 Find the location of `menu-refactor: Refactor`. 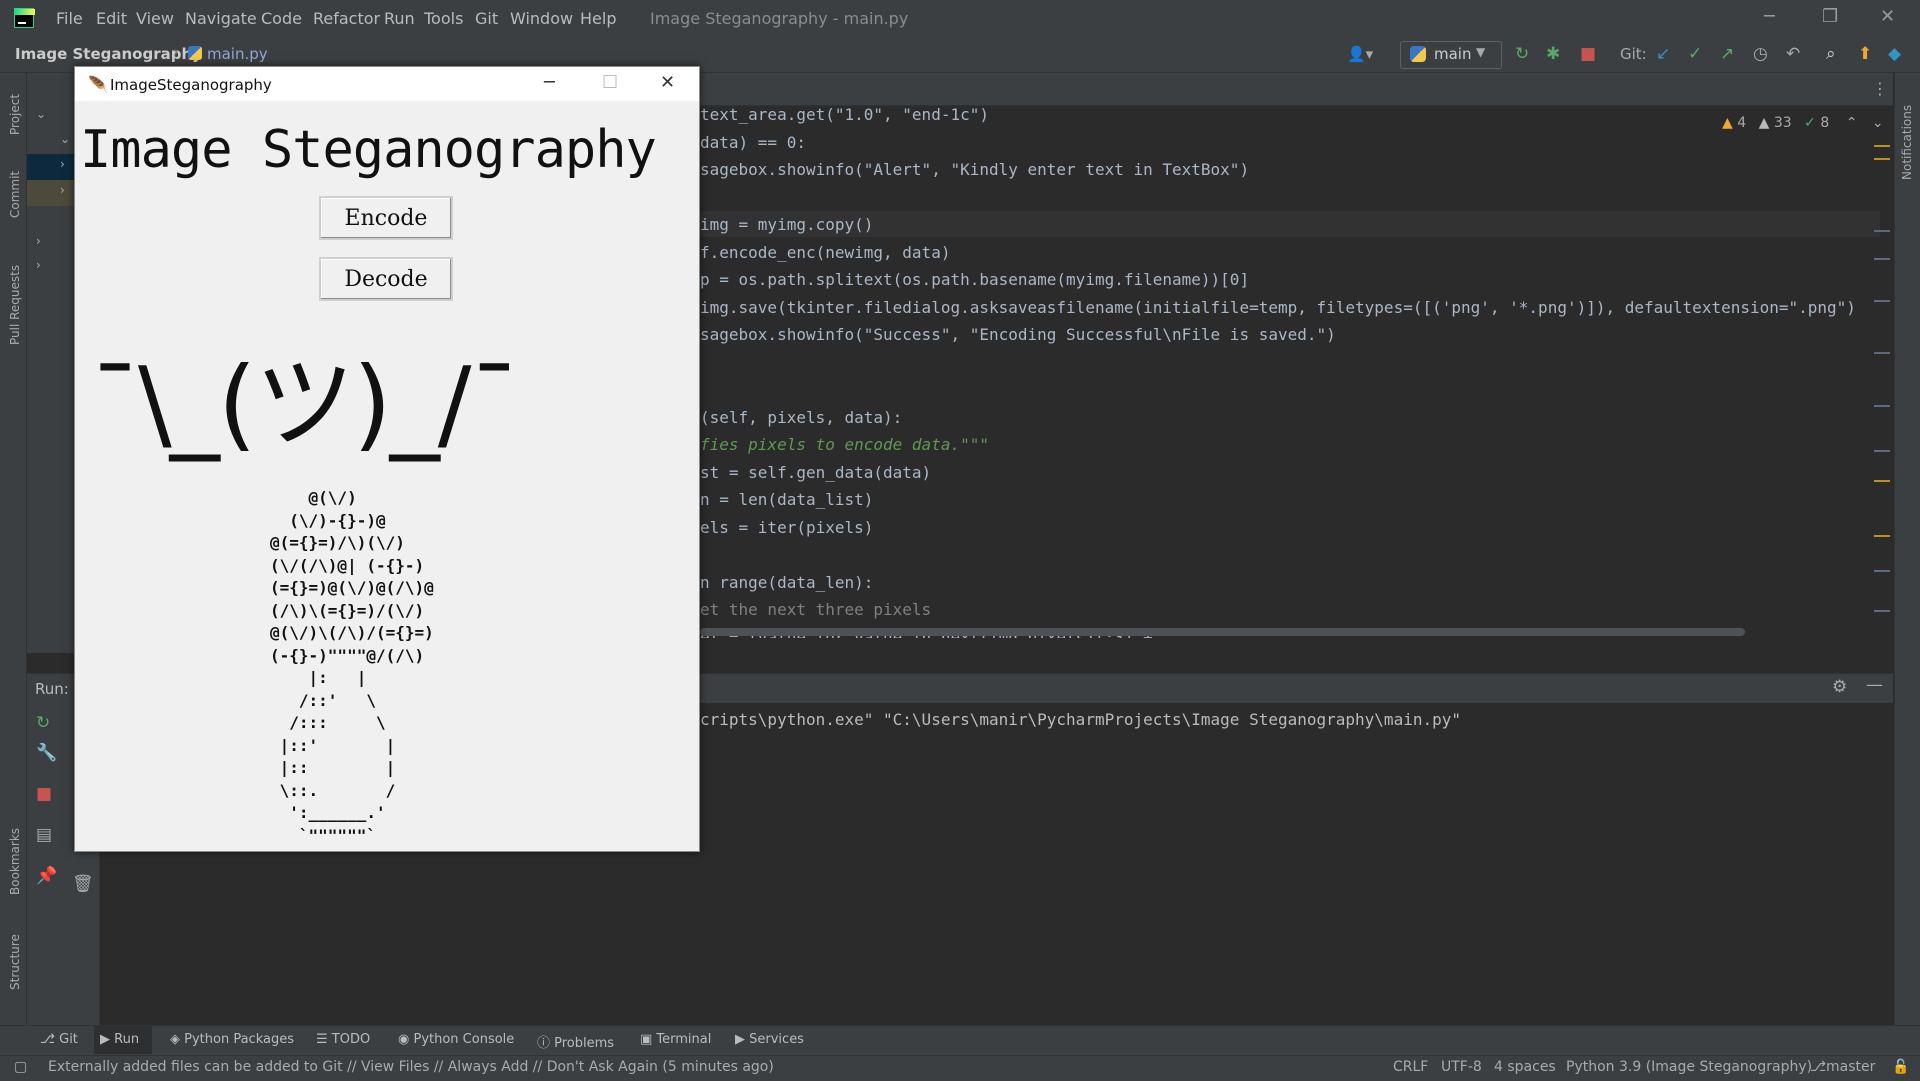

menu-refactor: Refactor is located at coordinates (346, 18).